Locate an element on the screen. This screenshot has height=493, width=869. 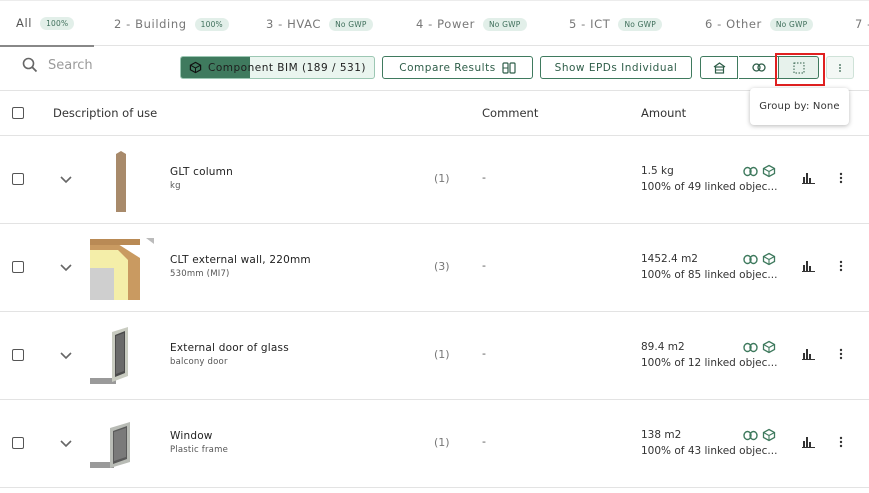
component-bim-button: Component BIM (189 / 531) is located at coordinates (277, 67).